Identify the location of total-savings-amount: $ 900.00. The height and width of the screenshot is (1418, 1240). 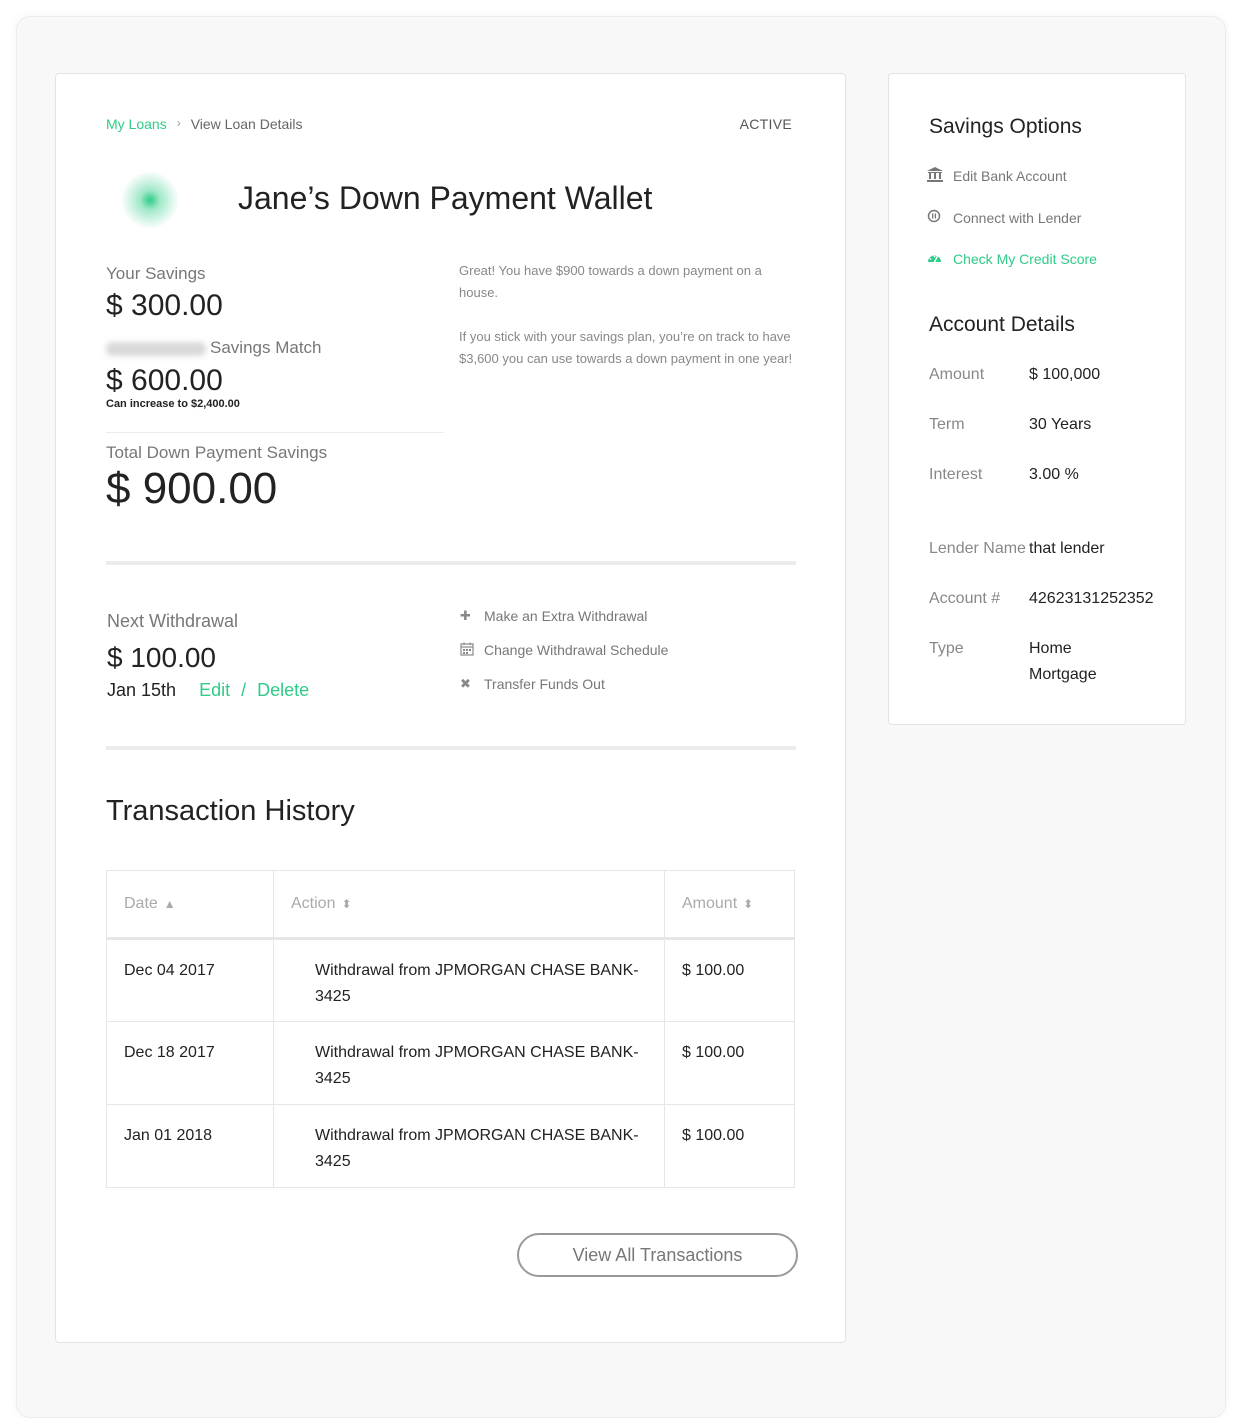
(192, 488).